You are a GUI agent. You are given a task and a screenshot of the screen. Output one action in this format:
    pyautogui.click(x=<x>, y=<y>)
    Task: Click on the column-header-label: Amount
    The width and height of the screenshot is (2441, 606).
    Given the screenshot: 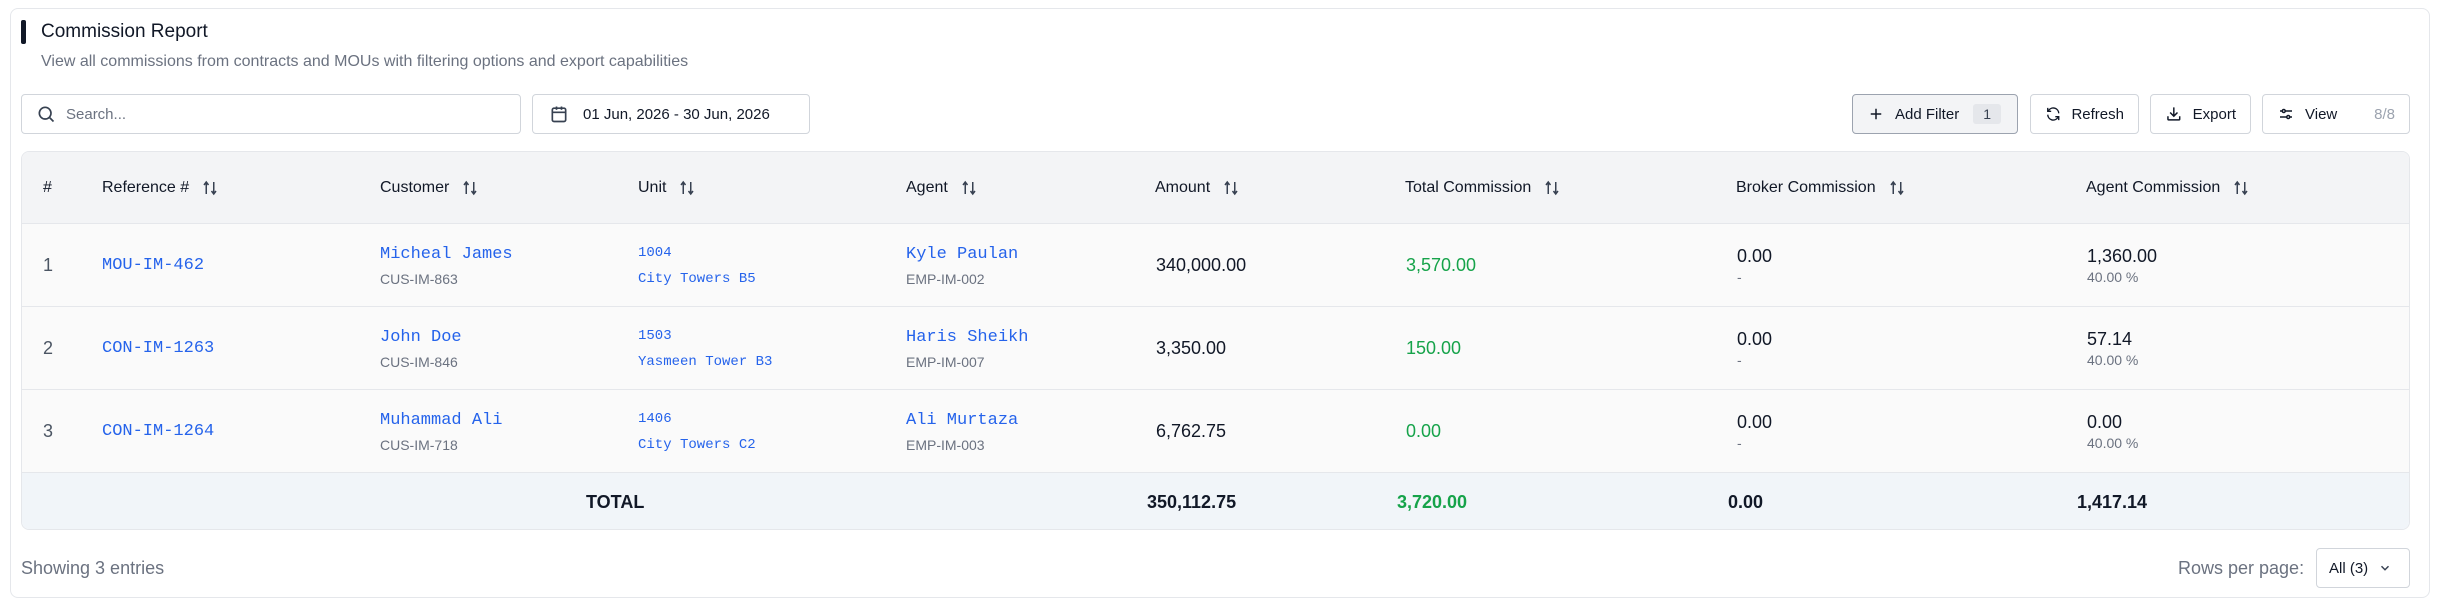 What is the action you would take?
    pyautogui.click(x=1183, y=187)
    